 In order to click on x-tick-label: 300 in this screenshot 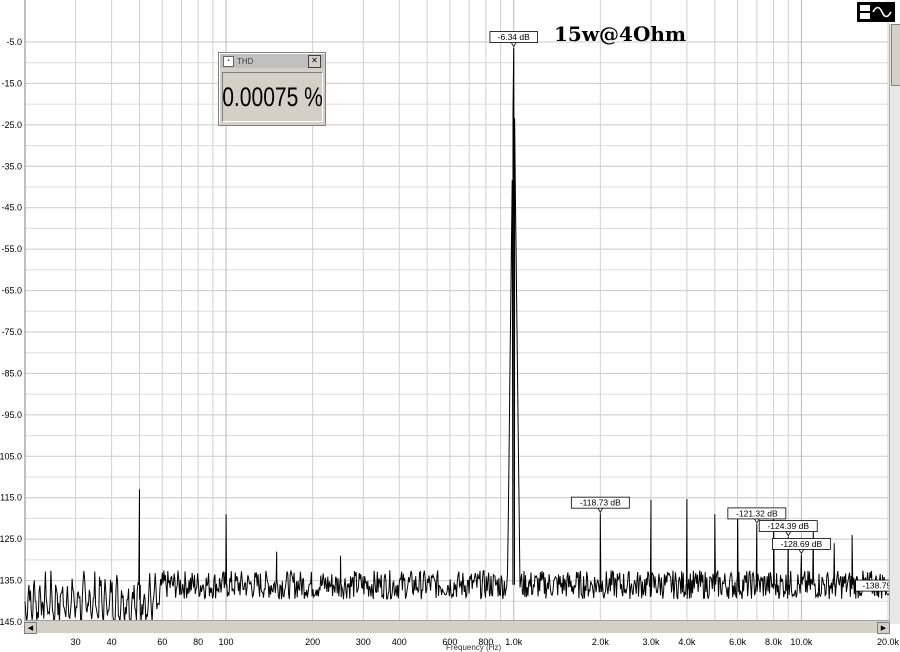, I will do `click(363, 642)`.